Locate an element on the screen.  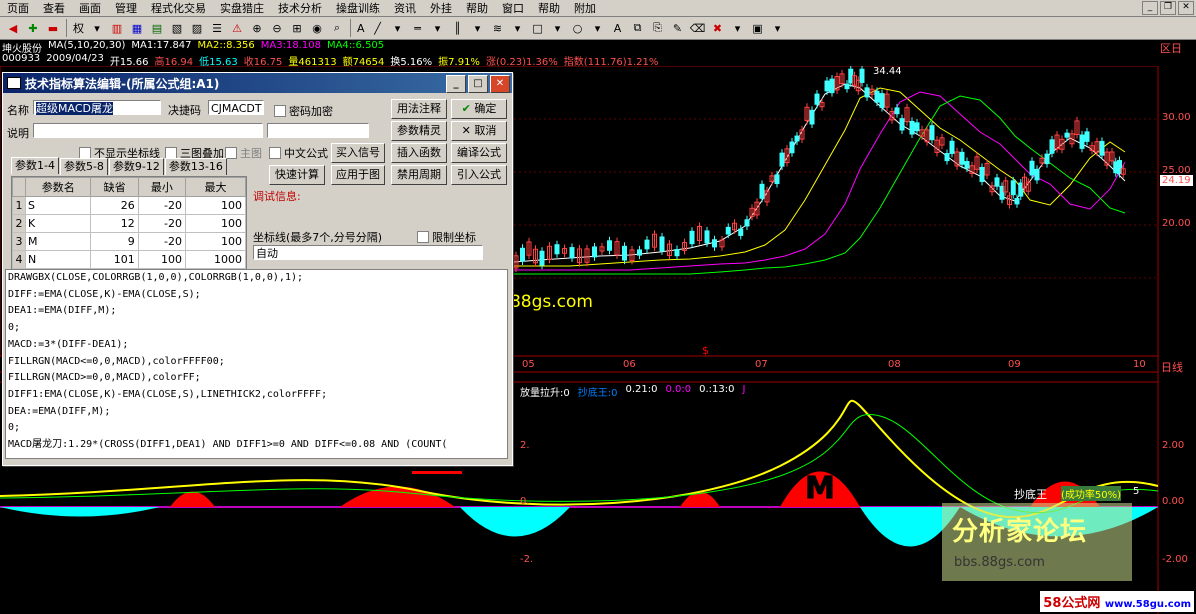
param-min-cell: 100 is located at coordinates (161, 259).